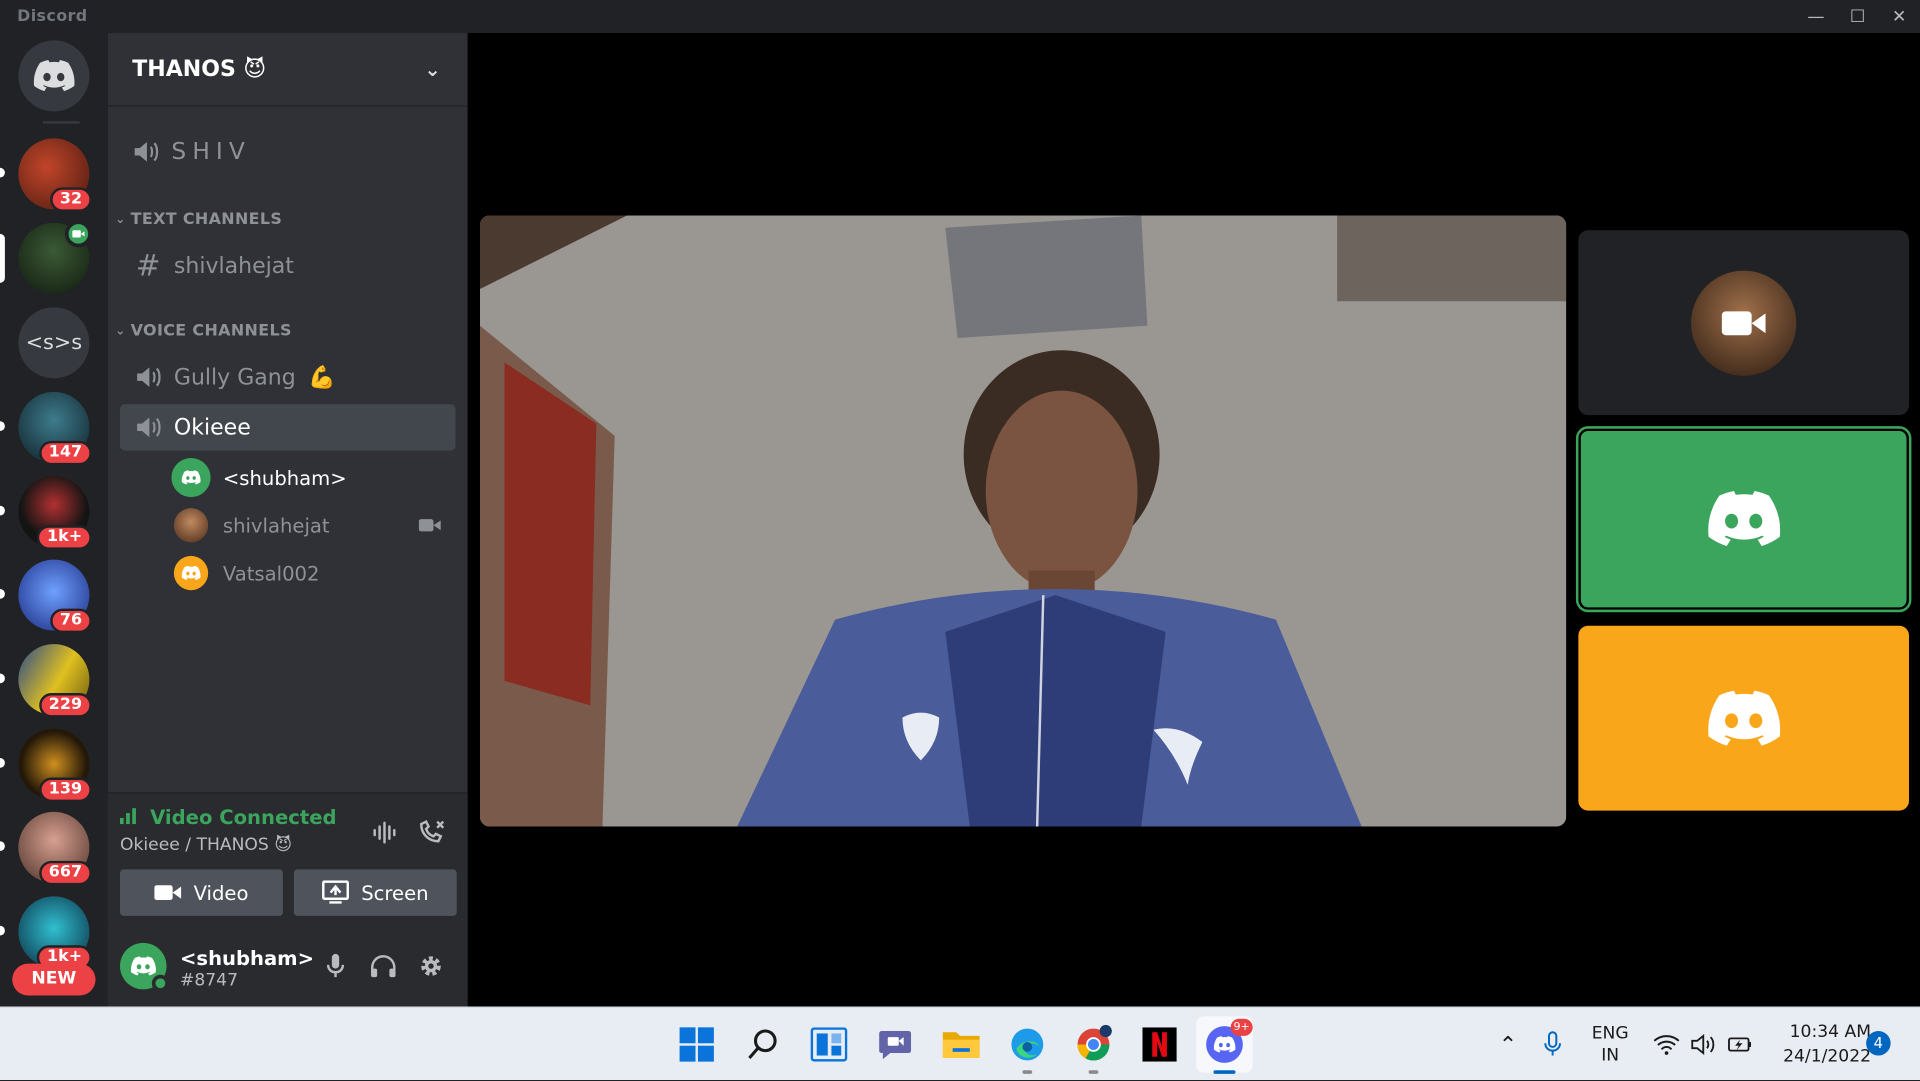 This screenshot has width=1920, height=1081. Describe the element at coordinates (1553, 1044) in the screenshot. I see `microphone-tray-button` at that location.